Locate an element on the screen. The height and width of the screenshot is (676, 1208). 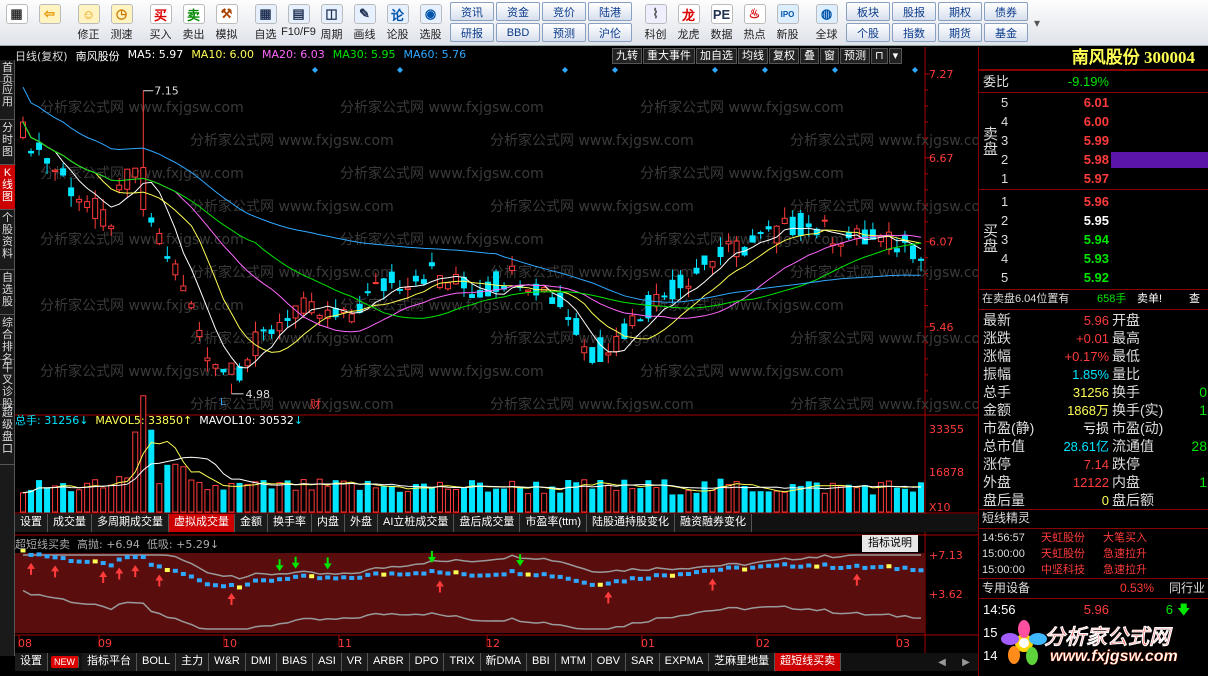
bid-price: 5.94 is located at coordinates (1074, 239).